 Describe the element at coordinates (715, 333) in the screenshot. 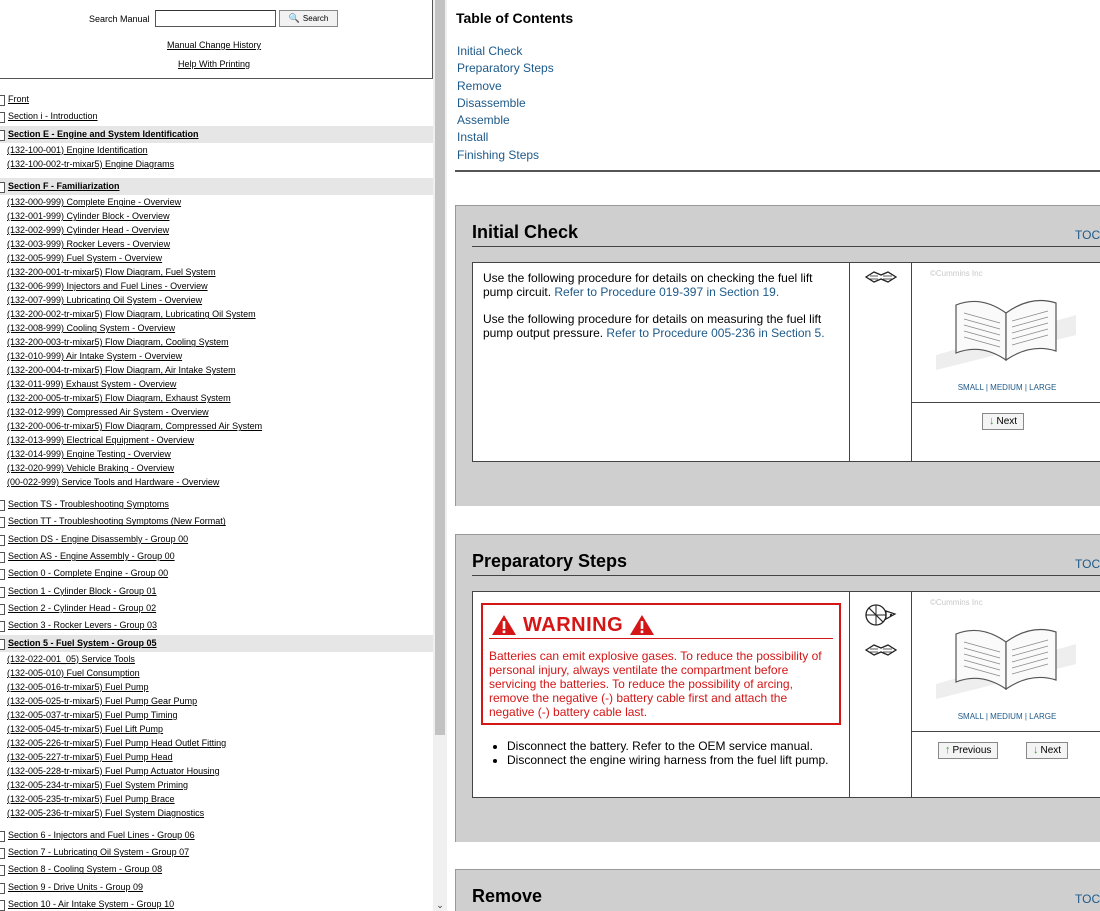

I see `procedure-link: Refer to Procedure 005-236 in Section 5.` at that location.